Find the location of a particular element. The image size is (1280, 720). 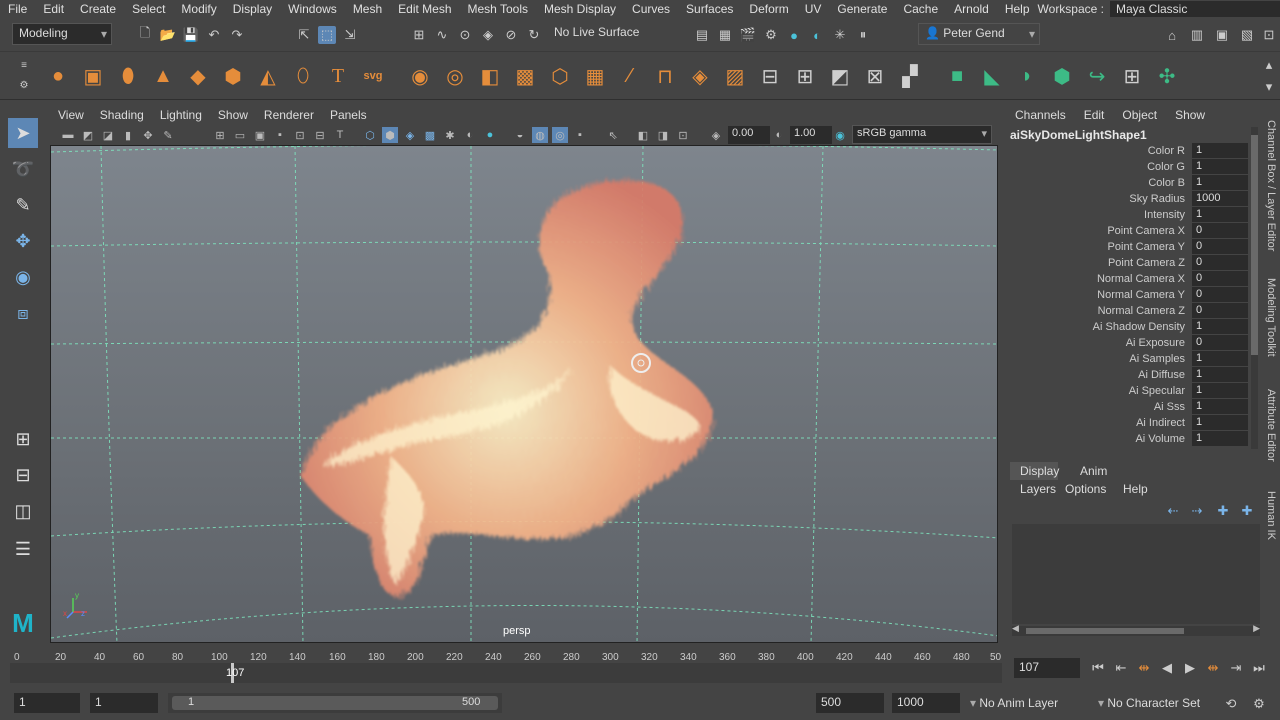

uv-planar-icon: ■ is located at coordinates (957, 76).